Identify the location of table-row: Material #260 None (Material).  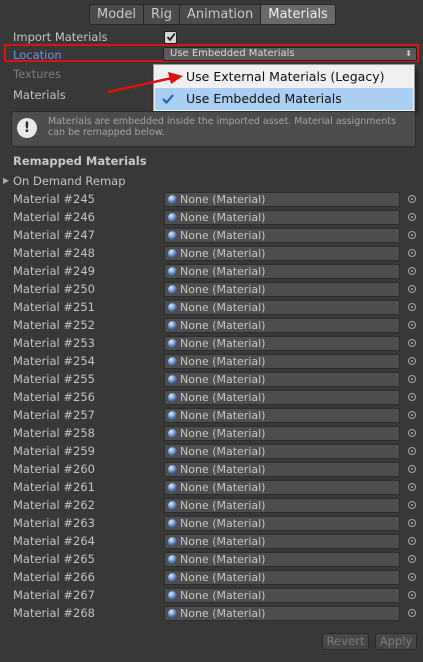
(211, 470).